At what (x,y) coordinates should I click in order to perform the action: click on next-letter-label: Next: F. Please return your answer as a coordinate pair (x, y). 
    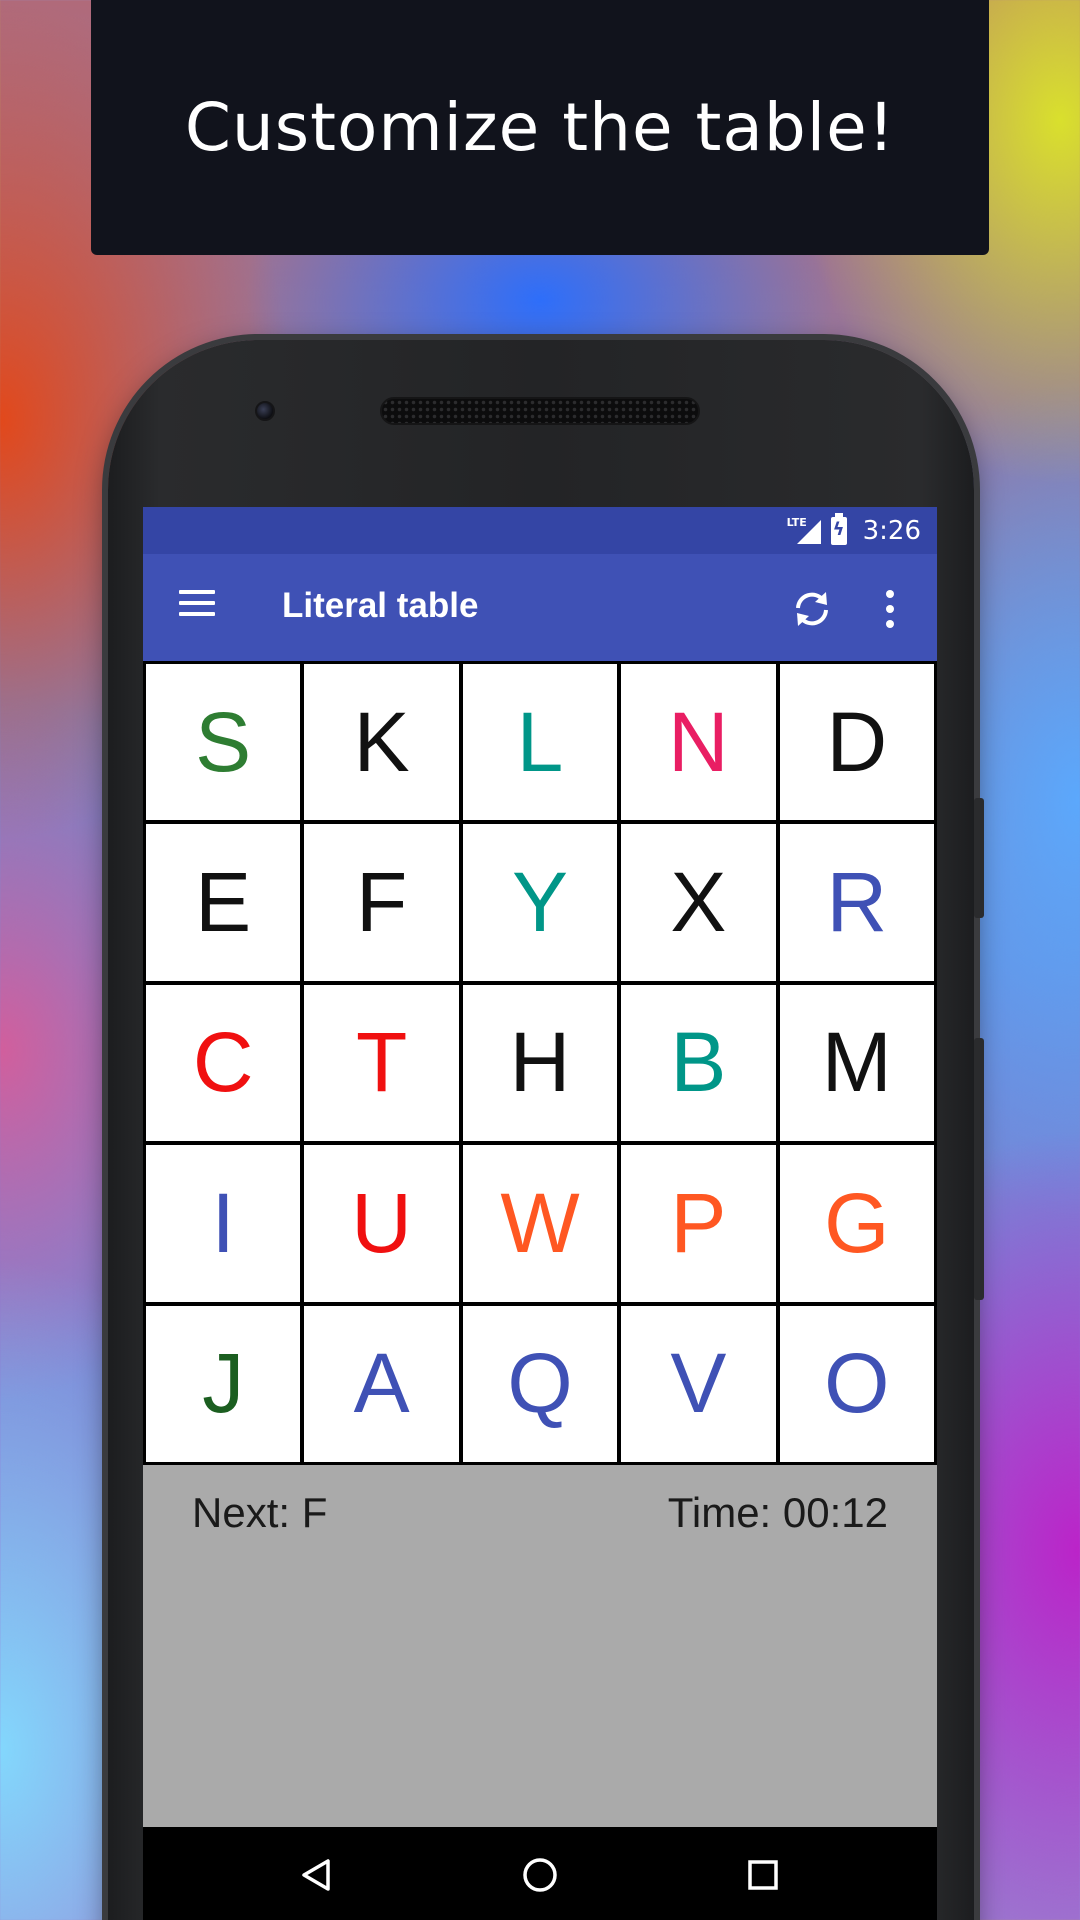
    Looking at the image, I should click on (260, 1512).